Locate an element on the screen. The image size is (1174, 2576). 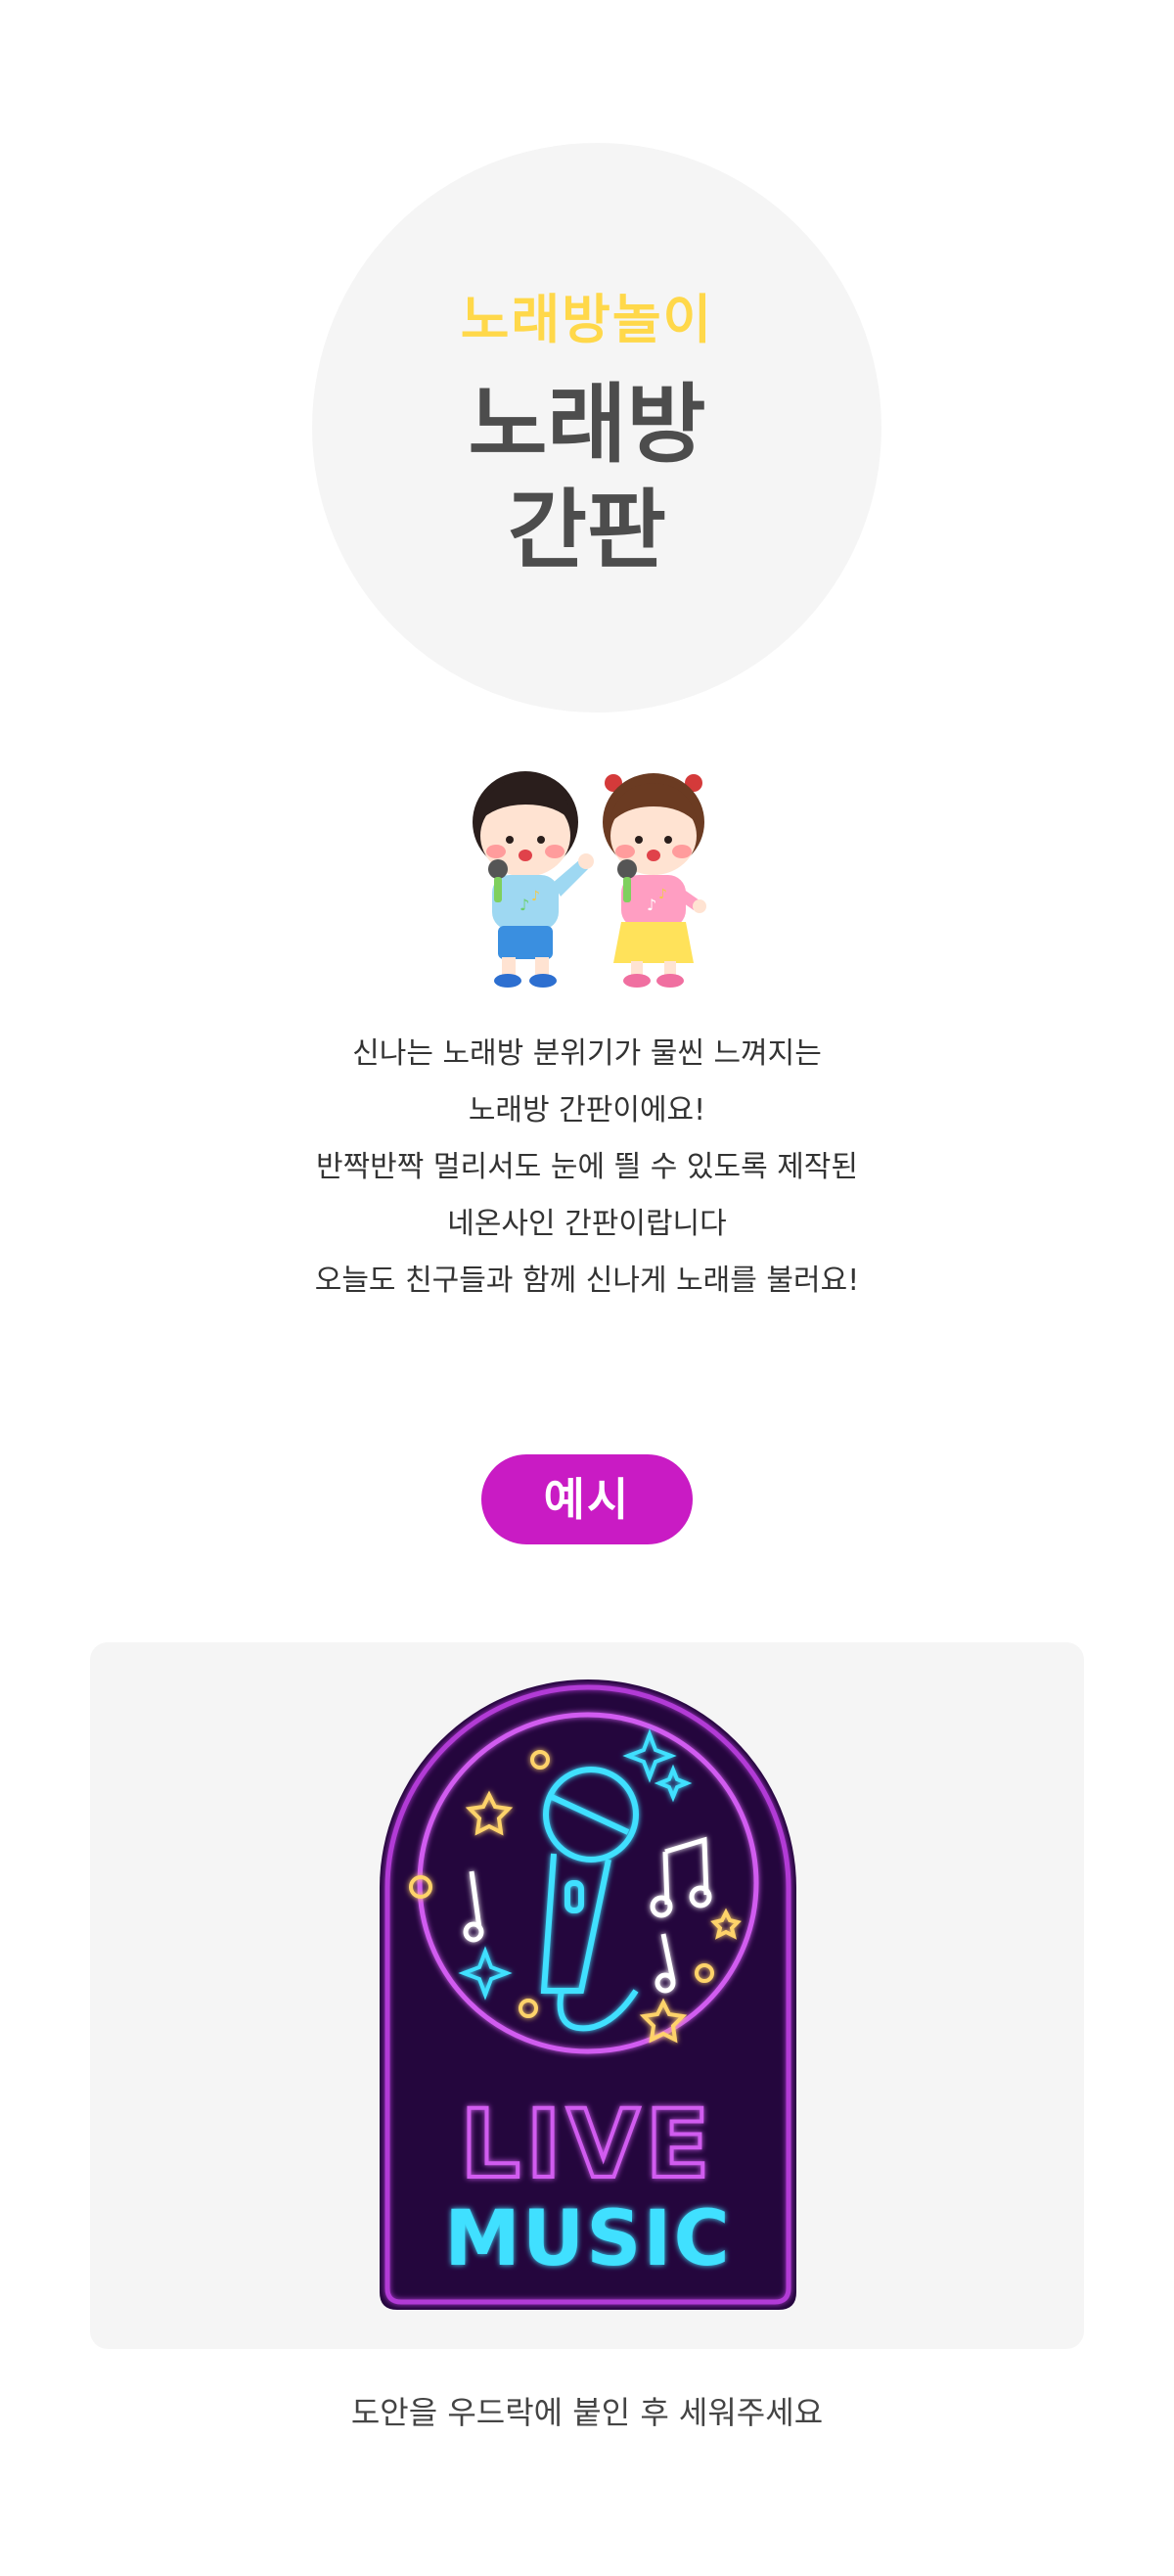
sign-word-music: MUSIC is located at coordinates (587, 2239).